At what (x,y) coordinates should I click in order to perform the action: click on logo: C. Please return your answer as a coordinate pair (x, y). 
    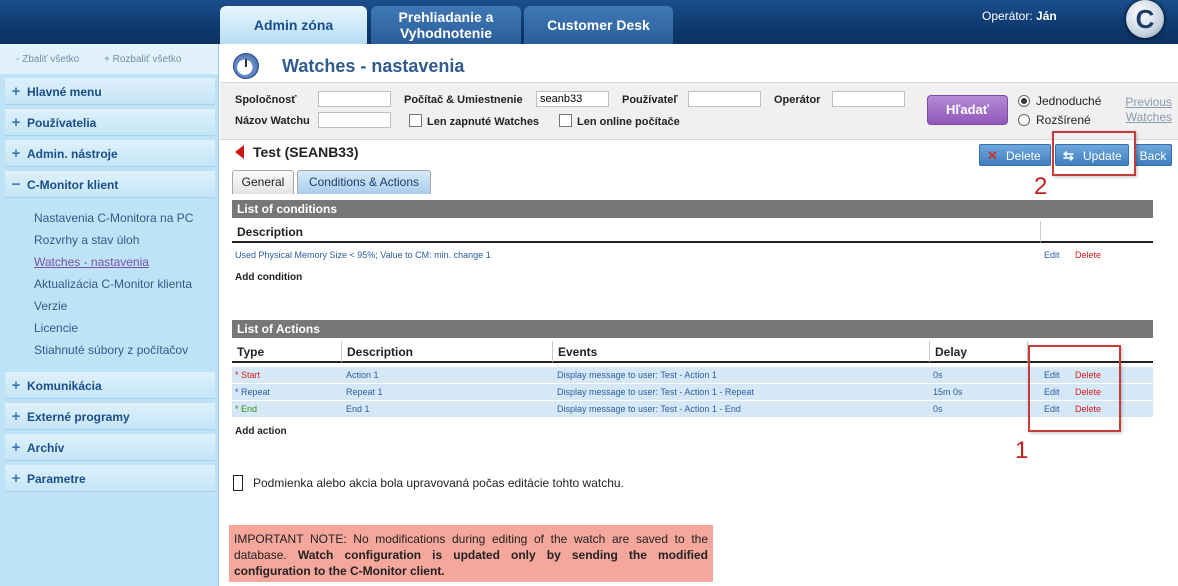
    Looking at the image, I should click on (1145, 19).